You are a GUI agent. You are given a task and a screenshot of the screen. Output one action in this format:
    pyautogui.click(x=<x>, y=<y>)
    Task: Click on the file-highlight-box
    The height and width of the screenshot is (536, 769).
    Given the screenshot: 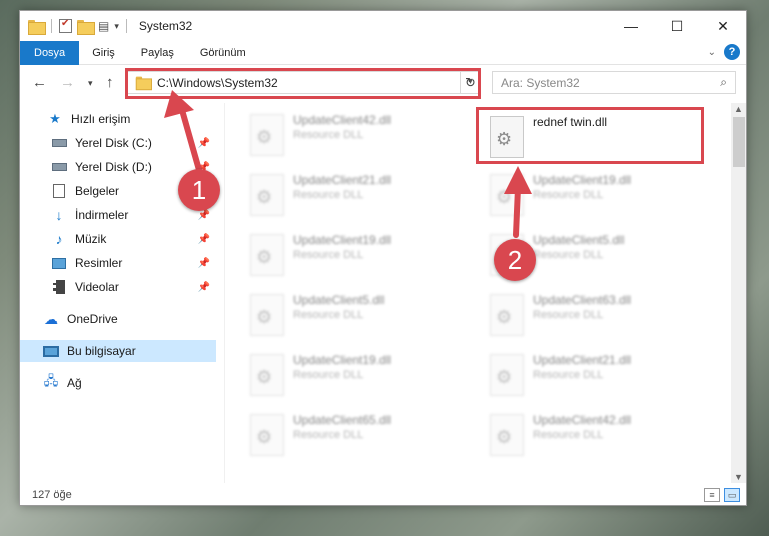 What is the action you would take?
    pyautogui.click(x=590, y=135)
    